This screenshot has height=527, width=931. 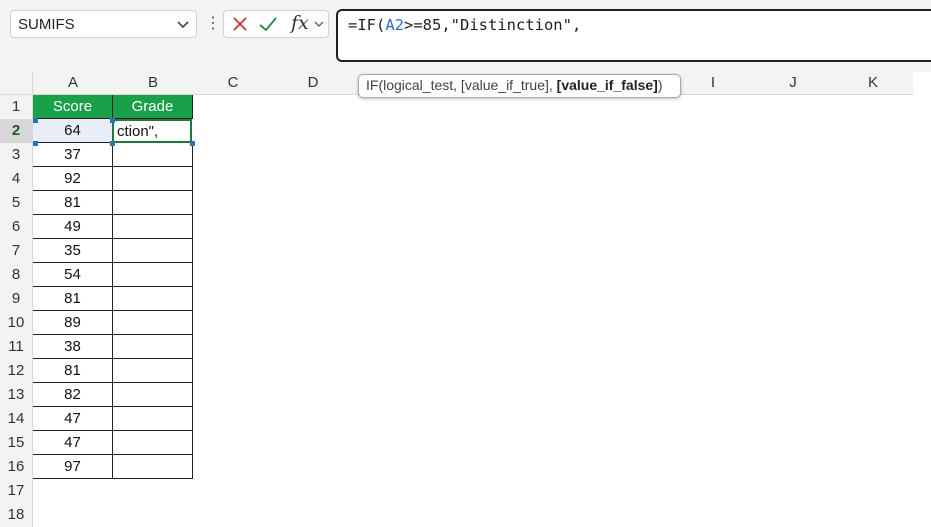 What do you see at coordinates (233, 83) in the screenshot?
I see `column-header-c: C` at bounding box center [233, 83].